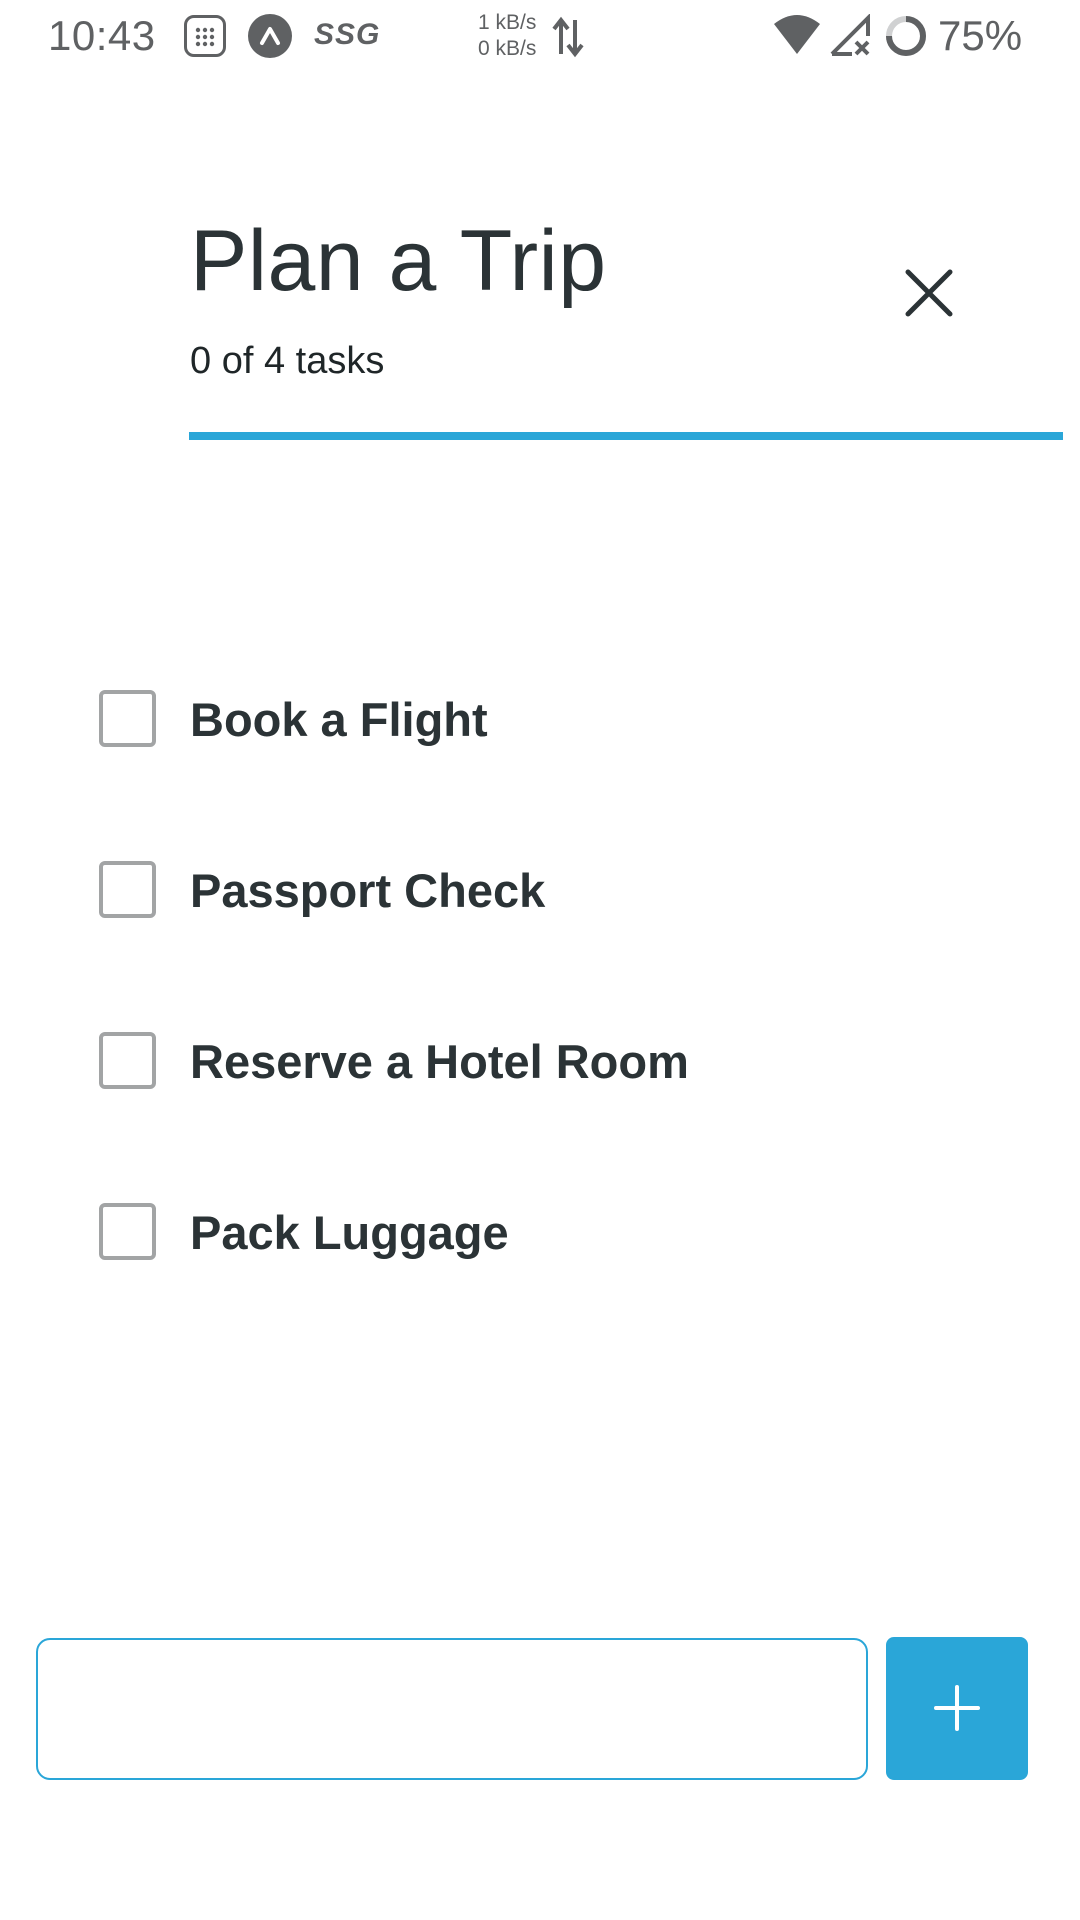 This screenshot has width=1080, height=1920. I want to click on progress-bar, so click(626, 436).